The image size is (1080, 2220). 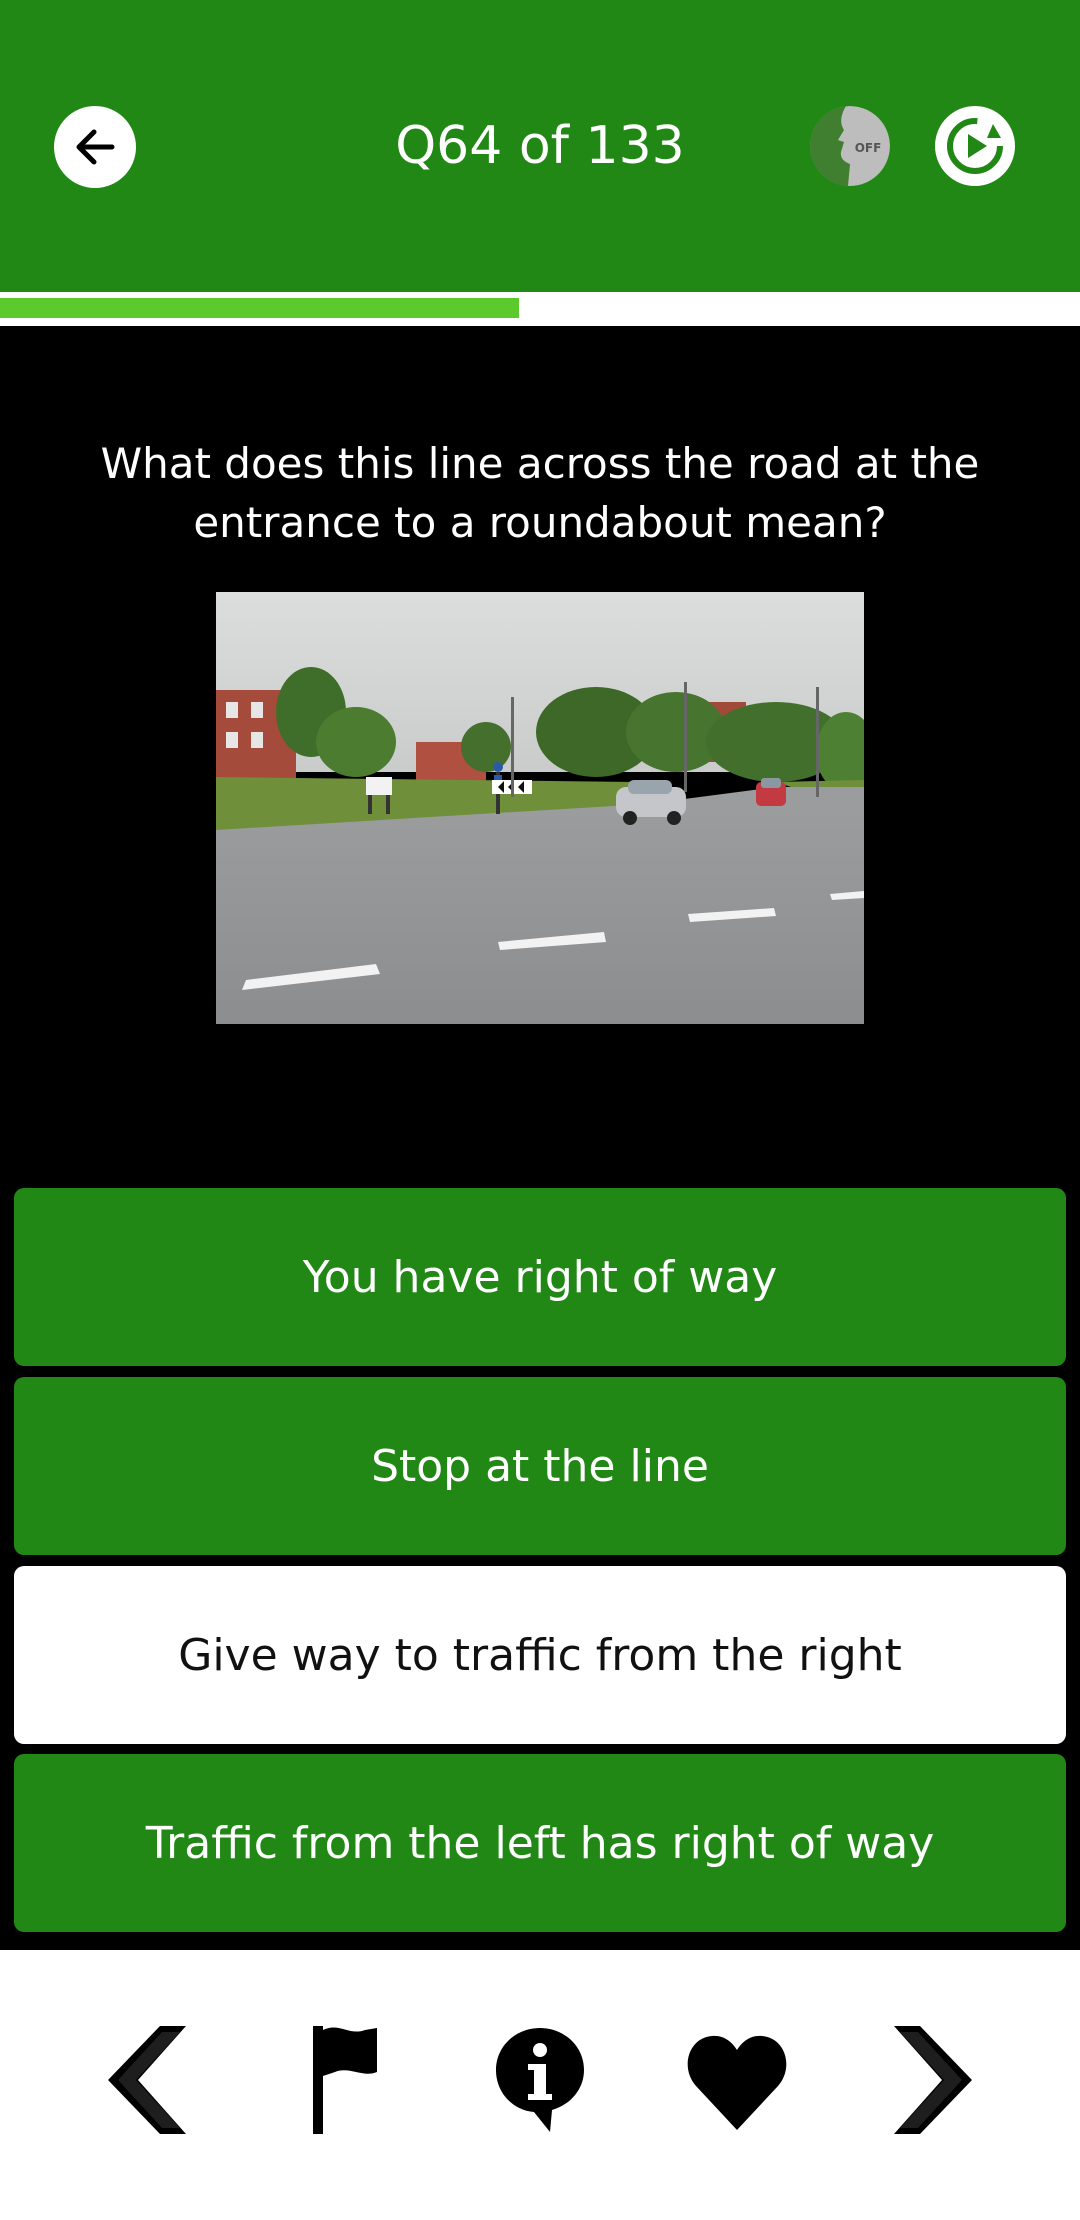 I want to click on answer-option-3-label: Give way to traffic from the right, so click(x=540, y=1655).